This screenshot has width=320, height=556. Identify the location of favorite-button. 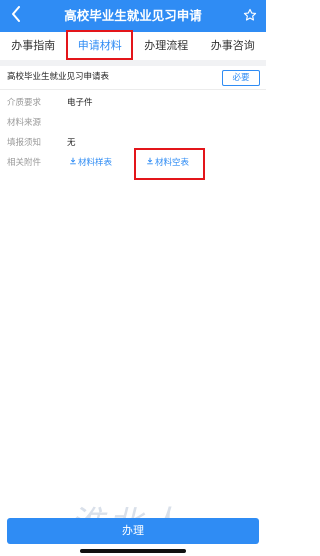
(250, 16).